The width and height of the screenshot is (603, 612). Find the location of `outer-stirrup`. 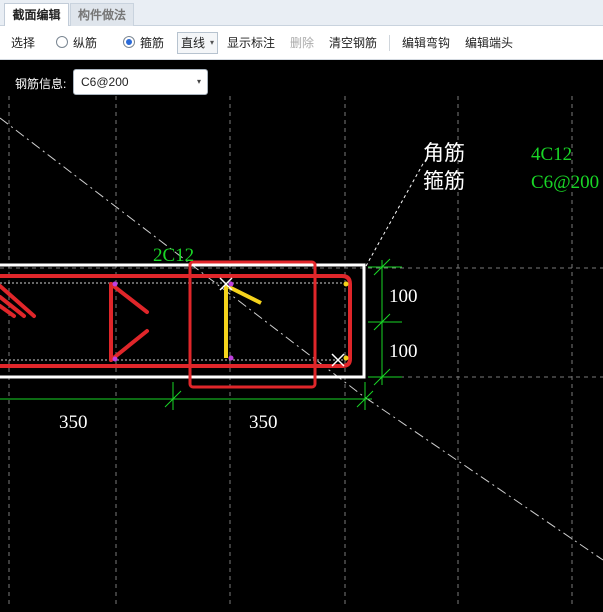

outer-stirrup is located at coordinates (176, 321).